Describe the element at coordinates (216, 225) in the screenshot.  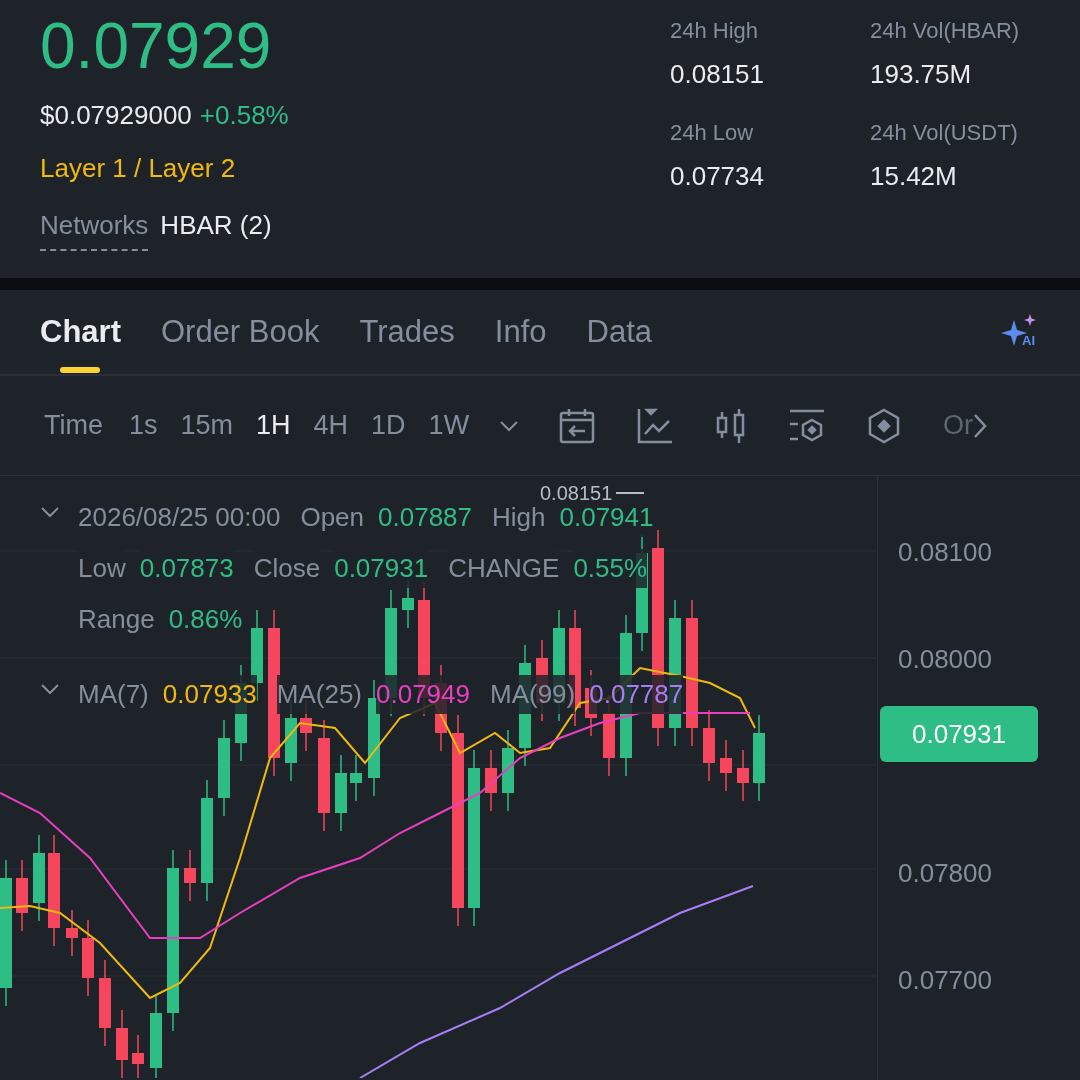
I see `networks-value: HBAR (2)` at that location.